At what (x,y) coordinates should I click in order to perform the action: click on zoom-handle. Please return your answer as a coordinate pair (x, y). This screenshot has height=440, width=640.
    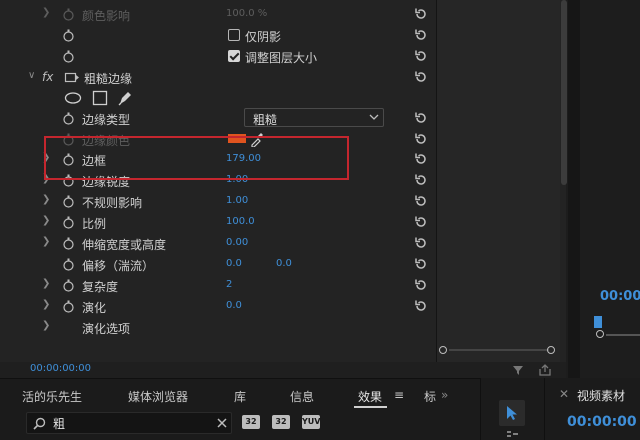
    Looking at the image, I should click on (600, 334).